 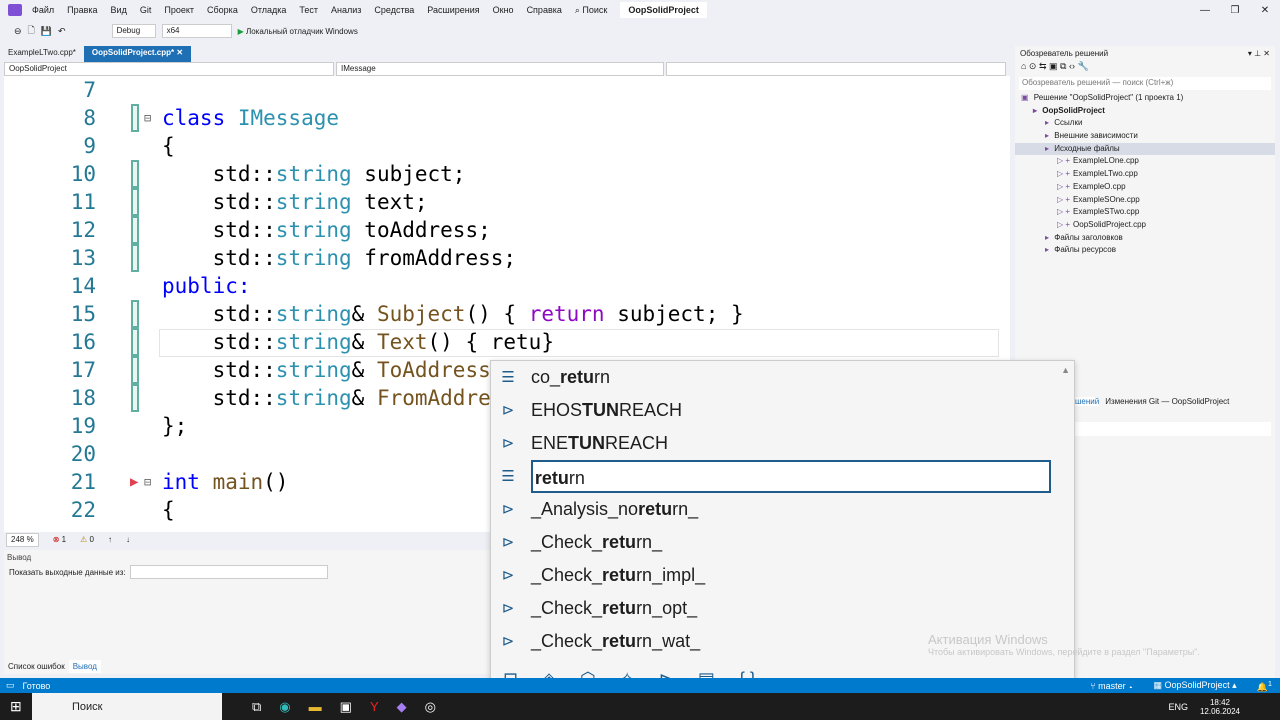 I want to click on undo-icon: ↶, so click(x=62, y=31).